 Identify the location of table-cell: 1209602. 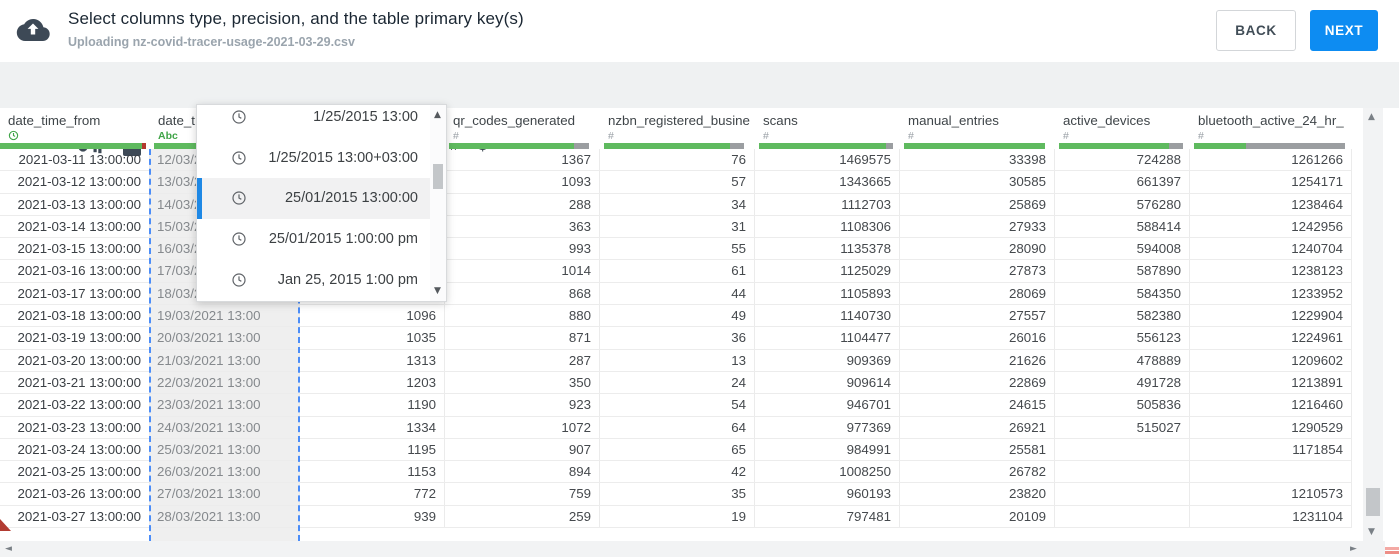
(1271, 360).